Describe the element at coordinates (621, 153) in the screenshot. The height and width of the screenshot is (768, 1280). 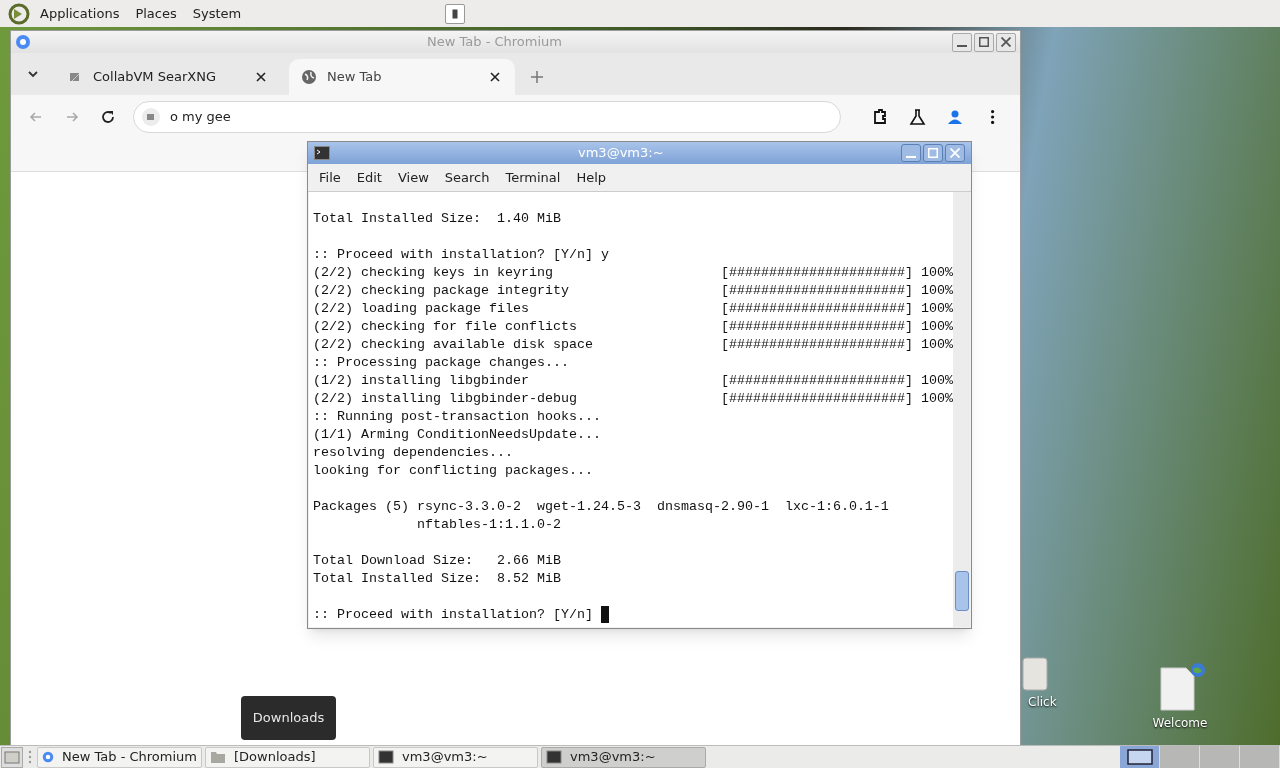
I see `window-title: vm3@vm3:~` at that location.